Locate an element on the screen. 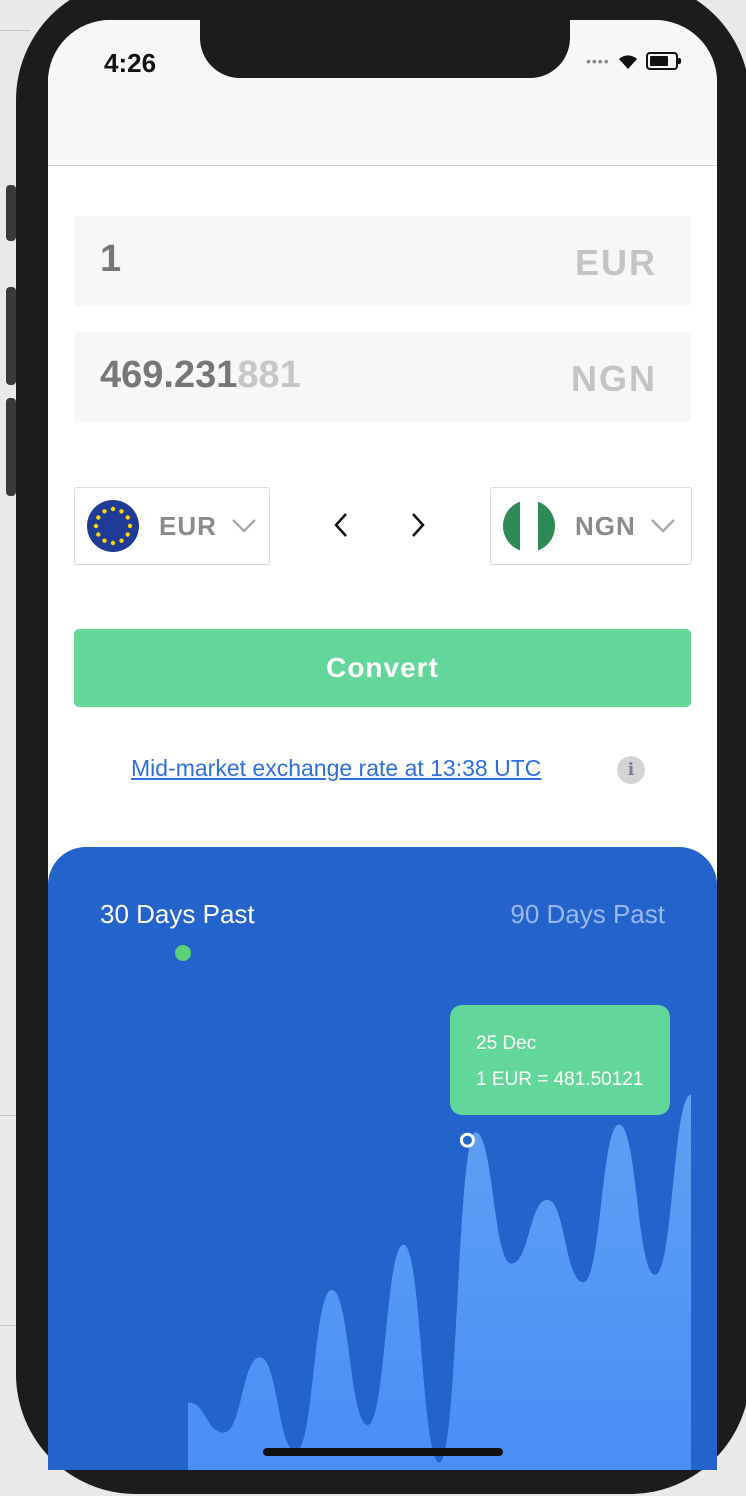 The width and height of the screenshot is (746, 1496). to-currency-select: NGN is located at coordinates (591, 526).